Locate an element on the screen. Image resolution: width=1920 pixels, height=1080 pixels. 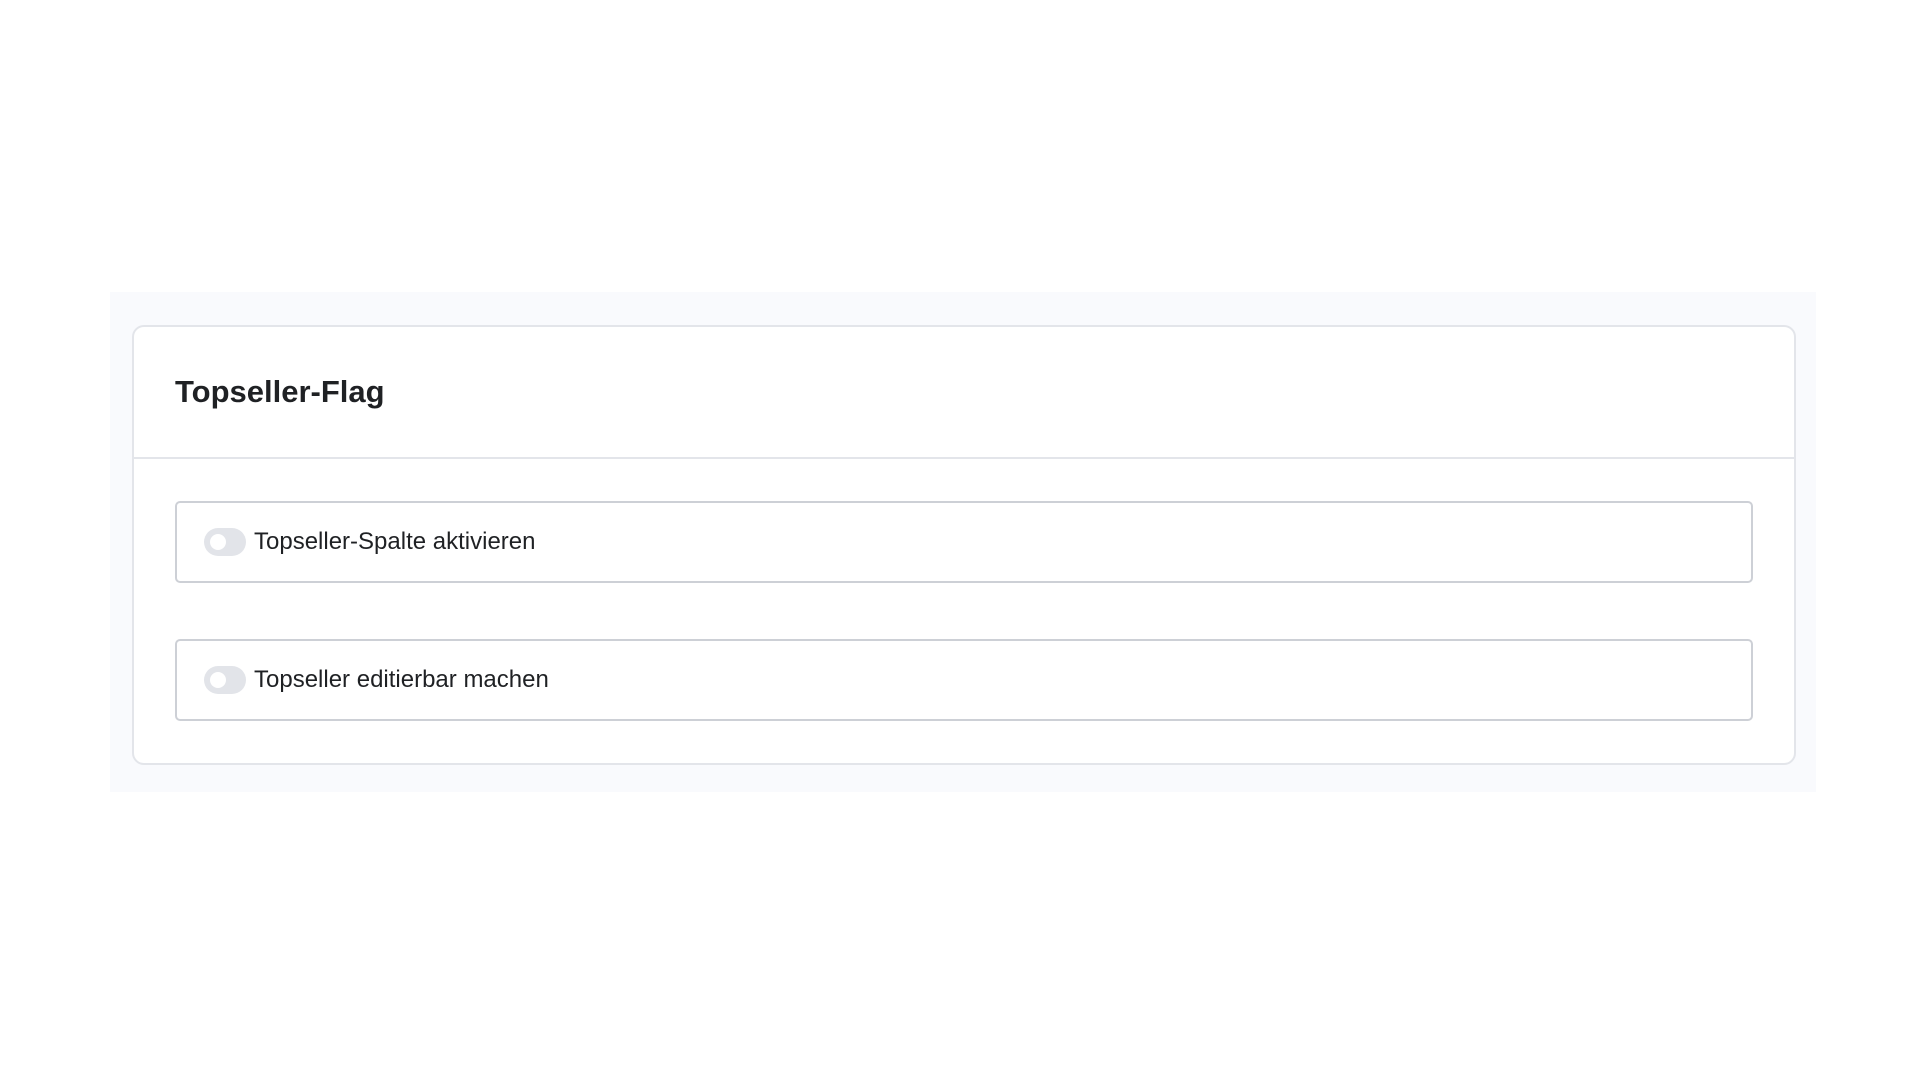
topseller-editable-label: Topseller editierbar machen is located at coordinates (401, 679).